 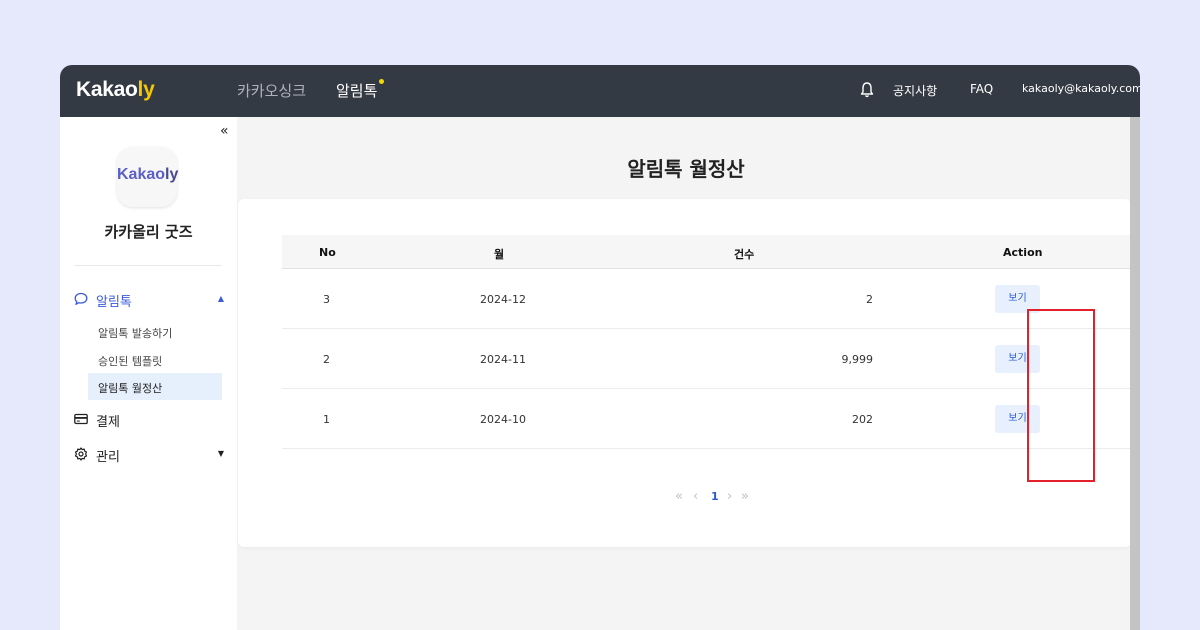 What do you see at coordinates (981, 89) in the screenshot?
I see `nav-faq: FAQ` at bounding box center [981, 89].